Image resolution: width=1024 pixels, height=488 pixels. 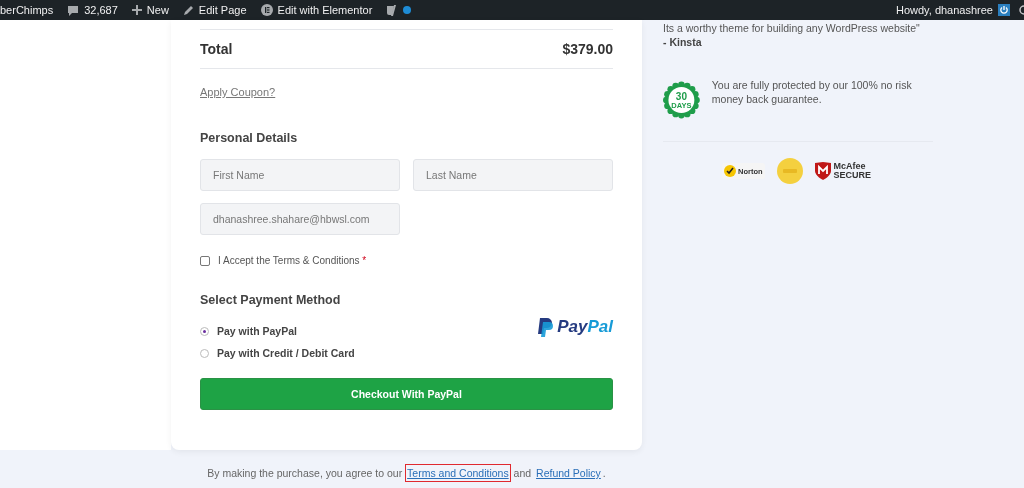 What do you see at coordinates (1004, 10) in the screenshot?
I see `power-icon` at bounding box center [1004, 10].